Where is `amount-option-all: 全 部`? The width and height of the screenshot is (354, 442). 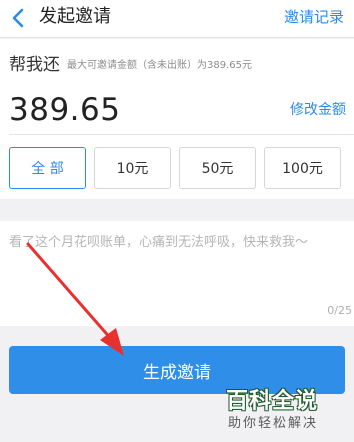
amount-option-all: 全 部 is located at coordinates (47, 168).